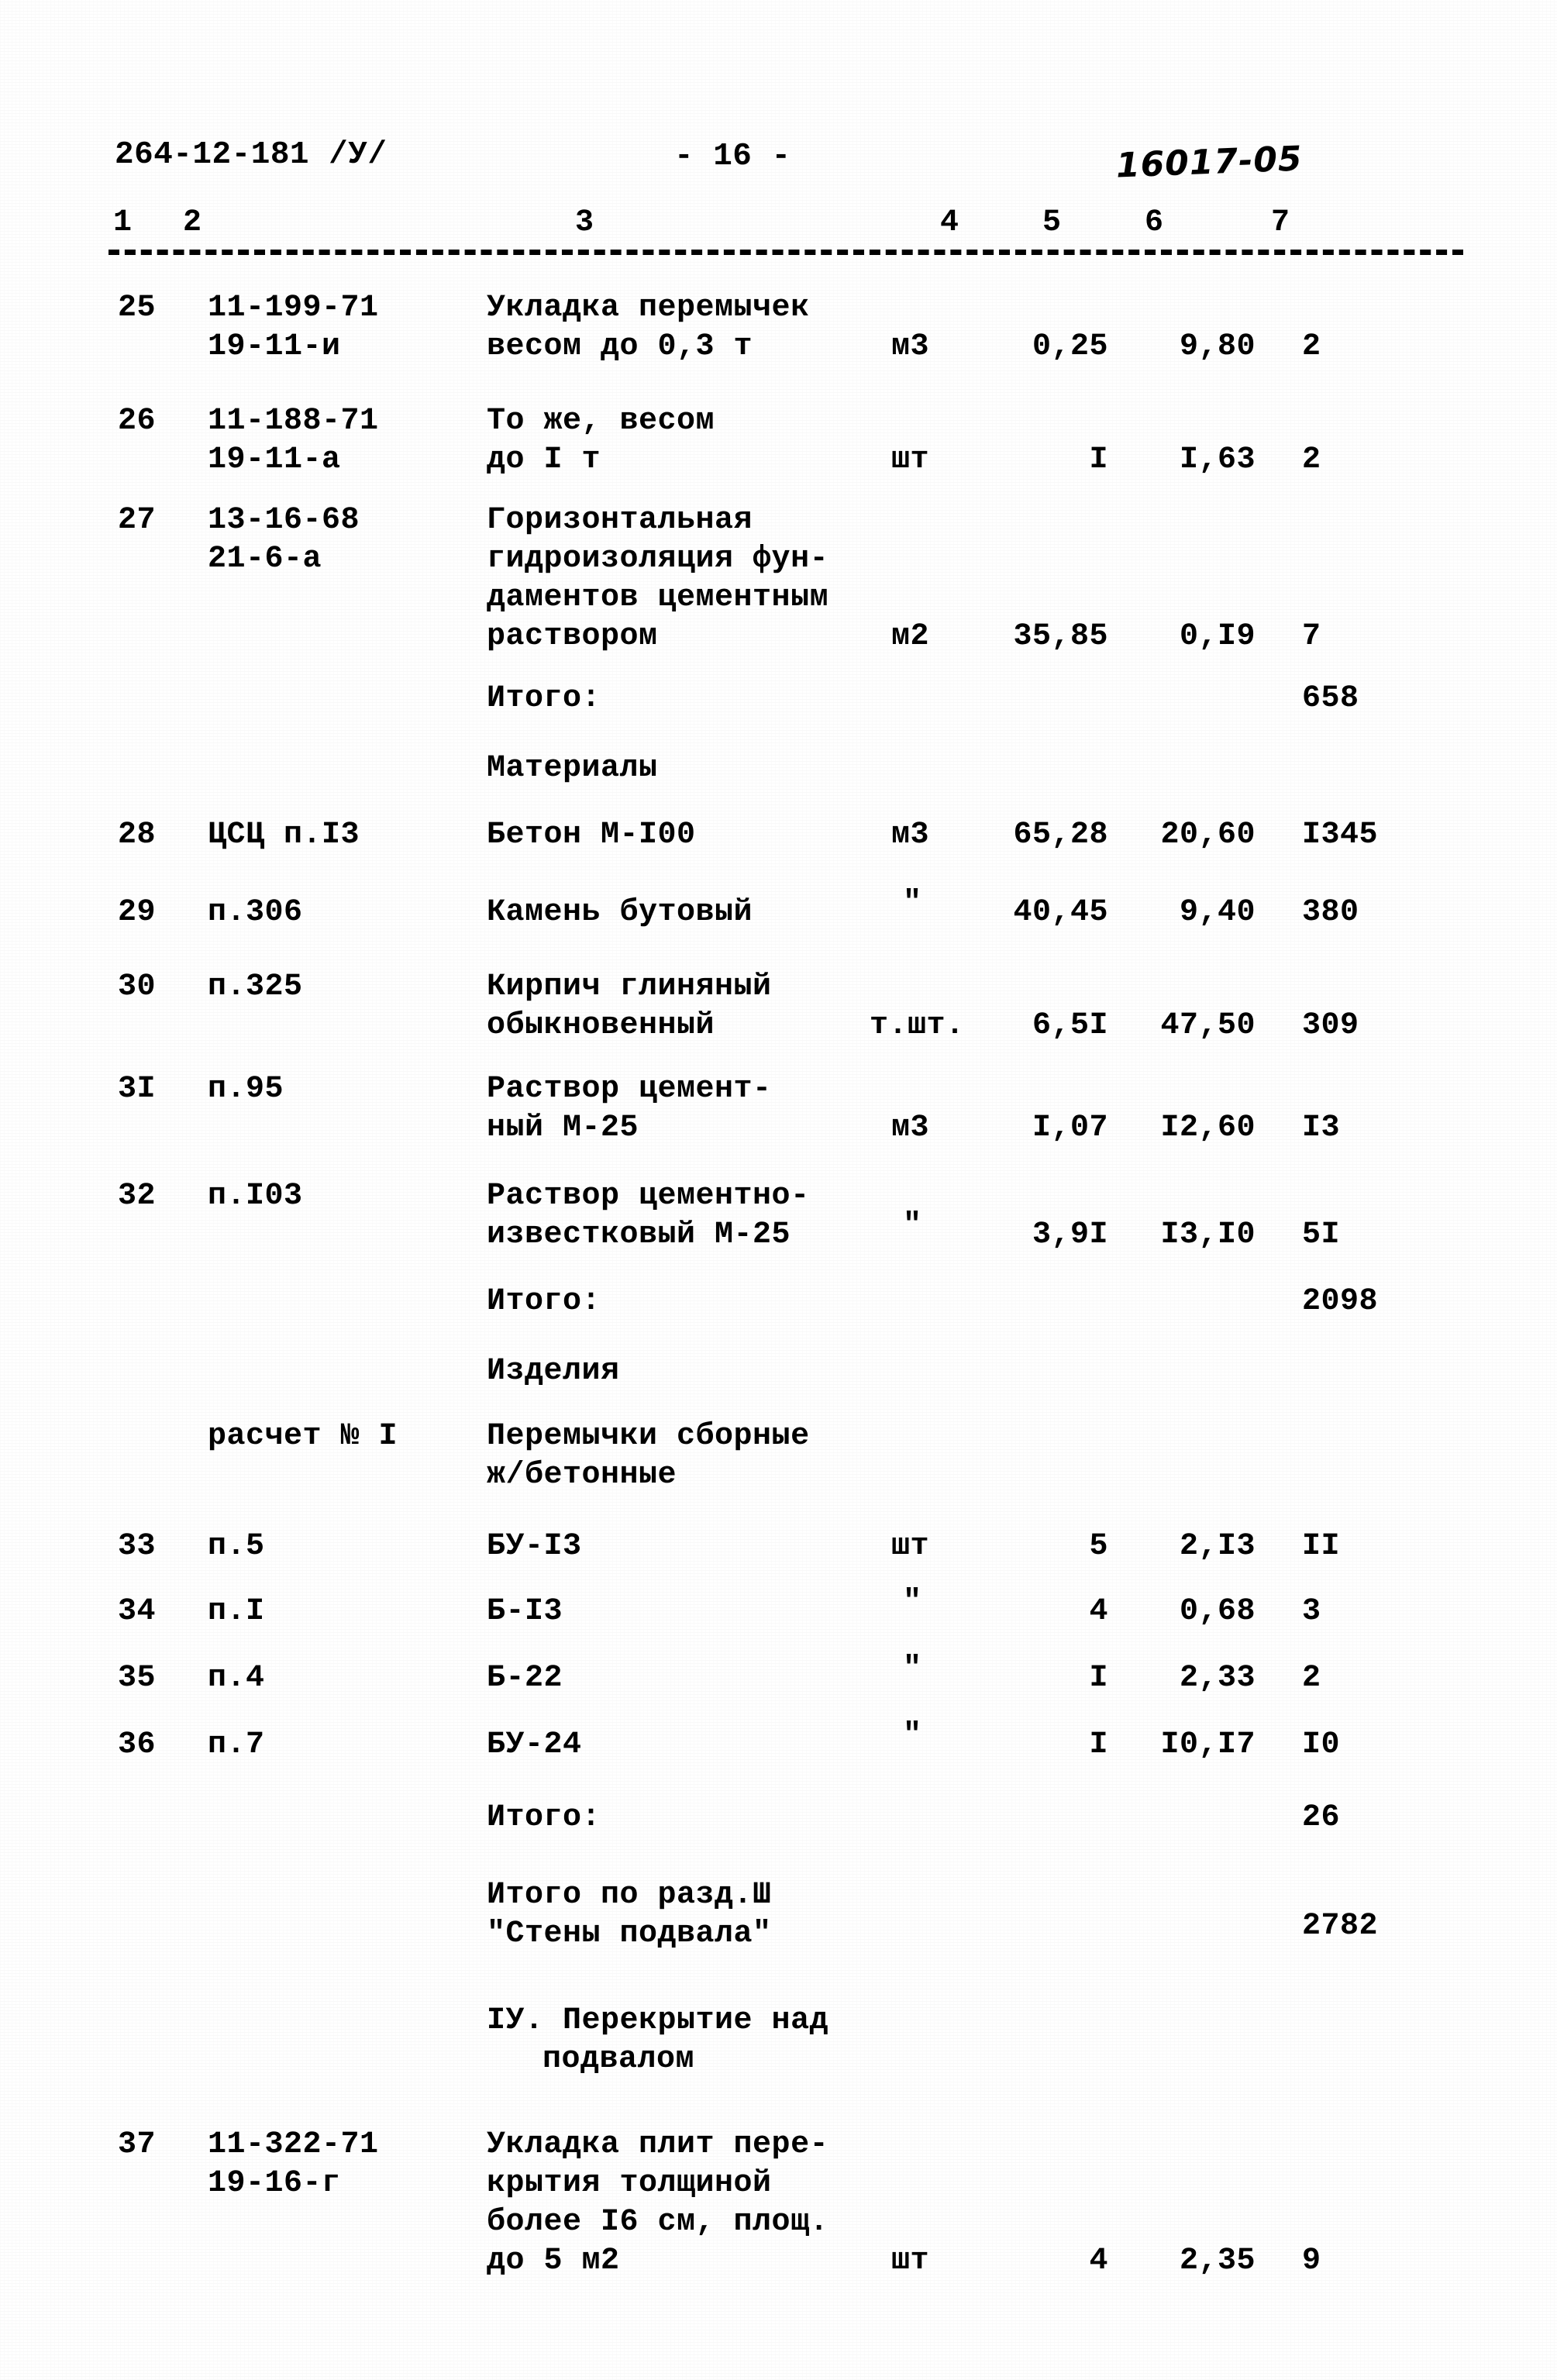 This screenshot has height=2380, width=1557. What do you see at coordinates (1052, 223) in the screenshot?
I see `column-number-5: 5` at bounding box center [1052, 223].